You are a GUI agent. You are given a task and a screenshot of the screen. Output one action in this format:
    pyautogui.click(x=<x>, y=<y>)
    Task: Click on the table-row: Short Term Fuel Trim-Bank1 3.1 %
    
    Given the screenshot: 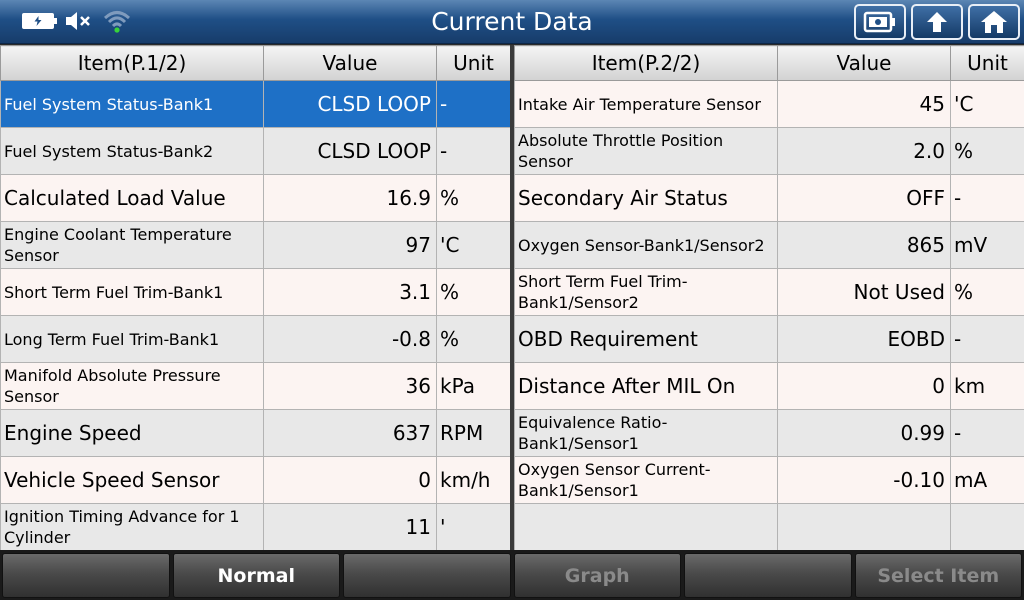 What is the action you would take?
    pyautogui.click(x=255, y=292)
    